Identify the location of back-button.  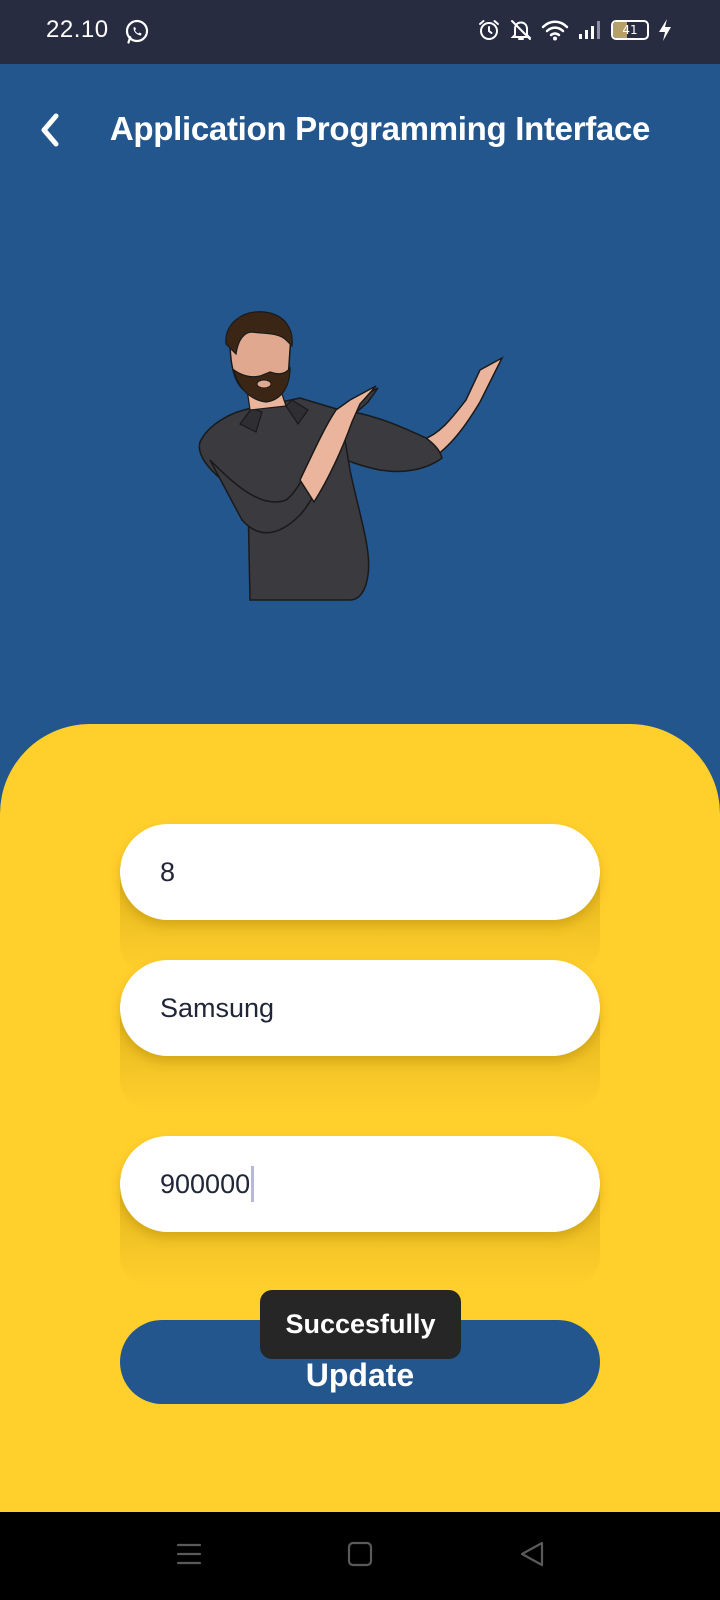
(50, 132).